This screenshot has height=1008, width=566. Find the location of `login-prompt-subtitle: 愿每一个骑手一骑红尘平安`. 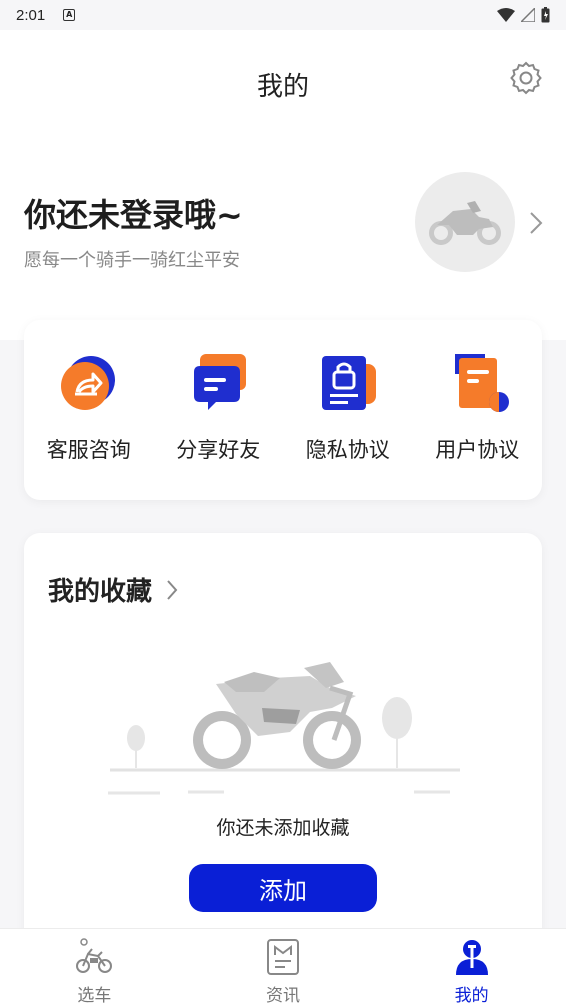

login-prompt-subtitle: 愿每一个骑手一骑红尘平安 is located at coordinates (132, 260).